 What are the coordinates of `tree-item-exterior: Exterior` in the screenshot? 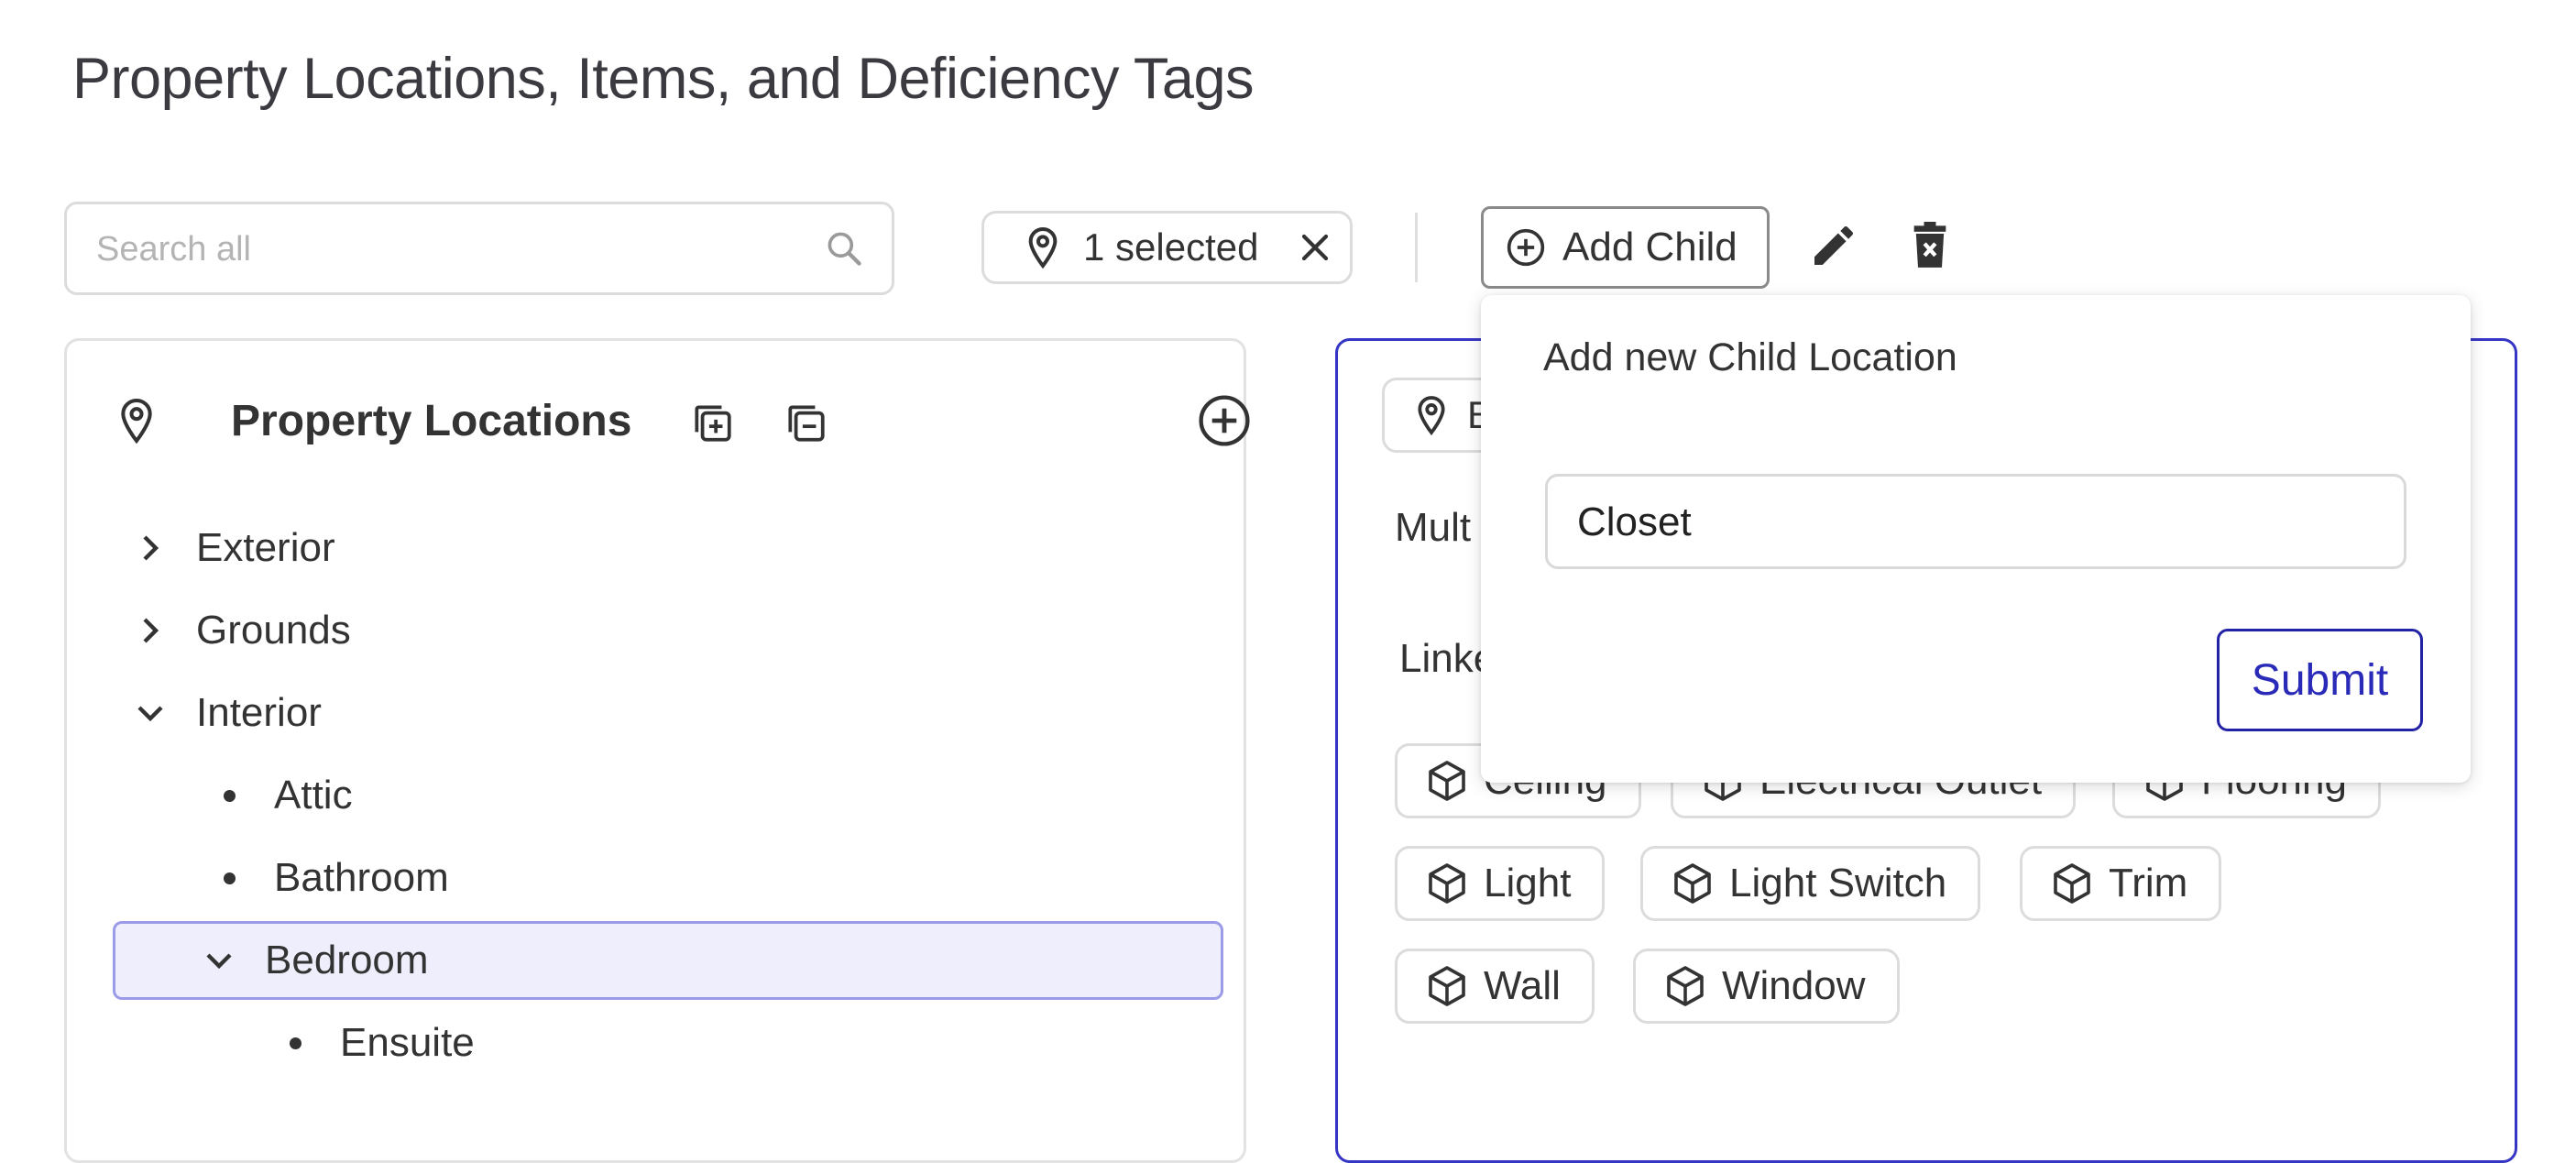 It's located at (234, 548).